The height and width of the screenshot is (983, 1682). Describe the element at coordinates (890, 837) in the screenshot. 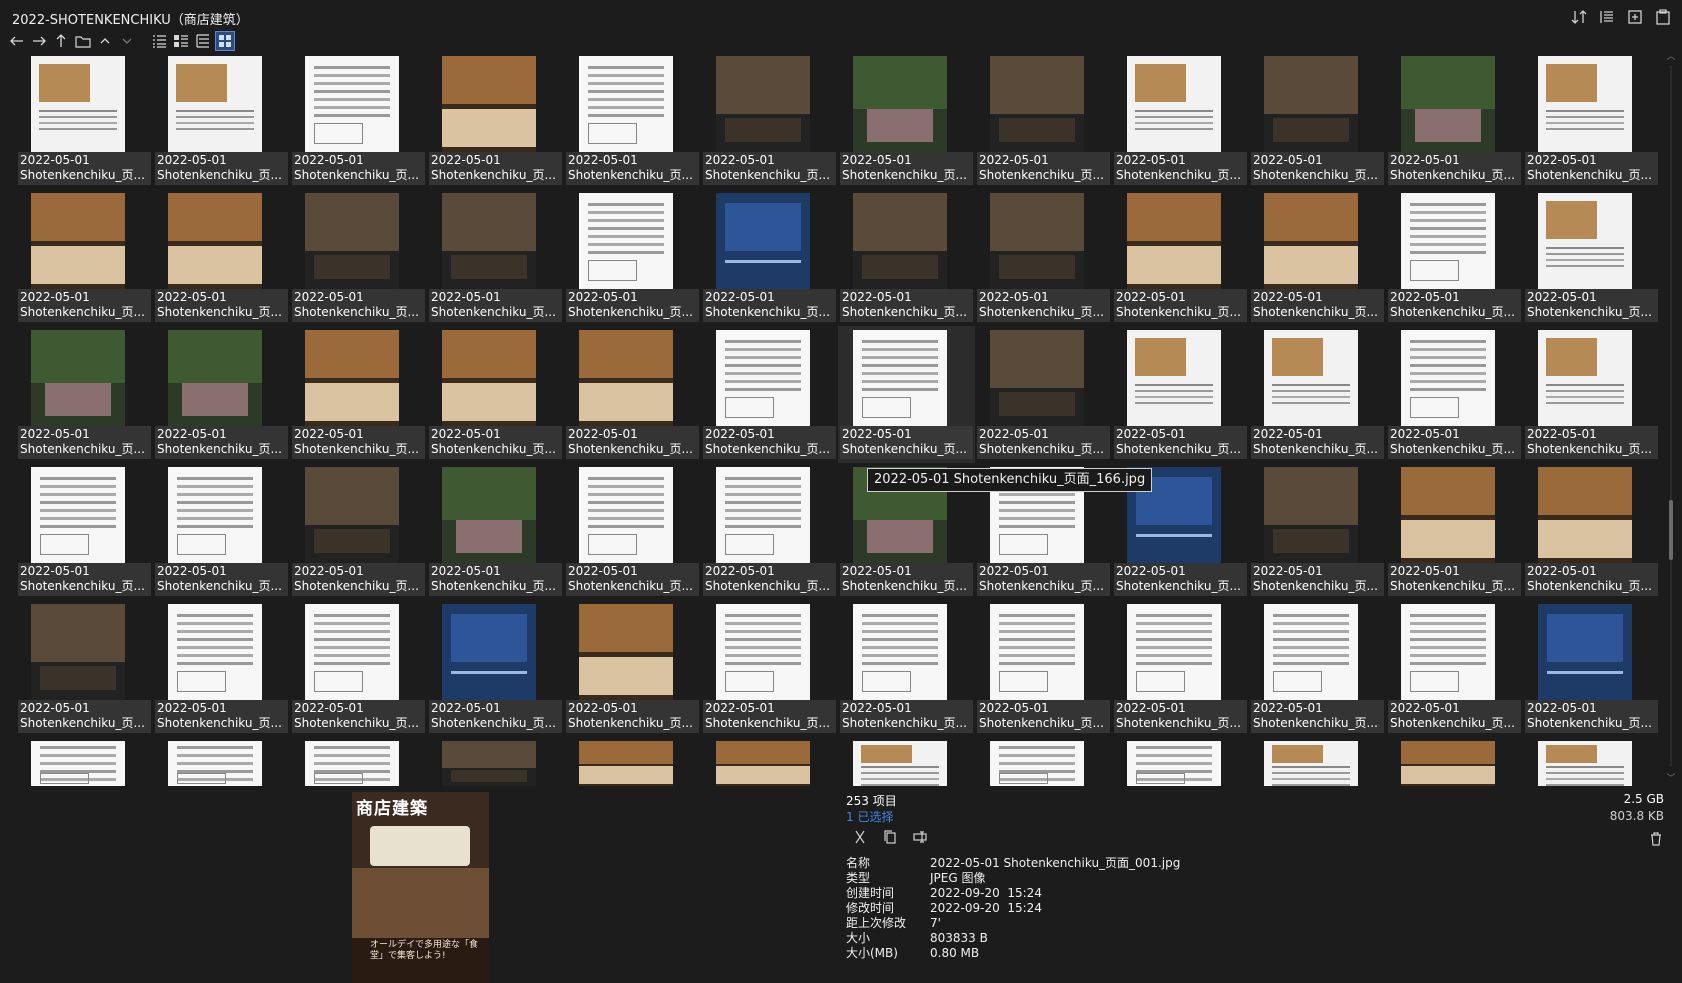

I see `copy-icon` at that location.